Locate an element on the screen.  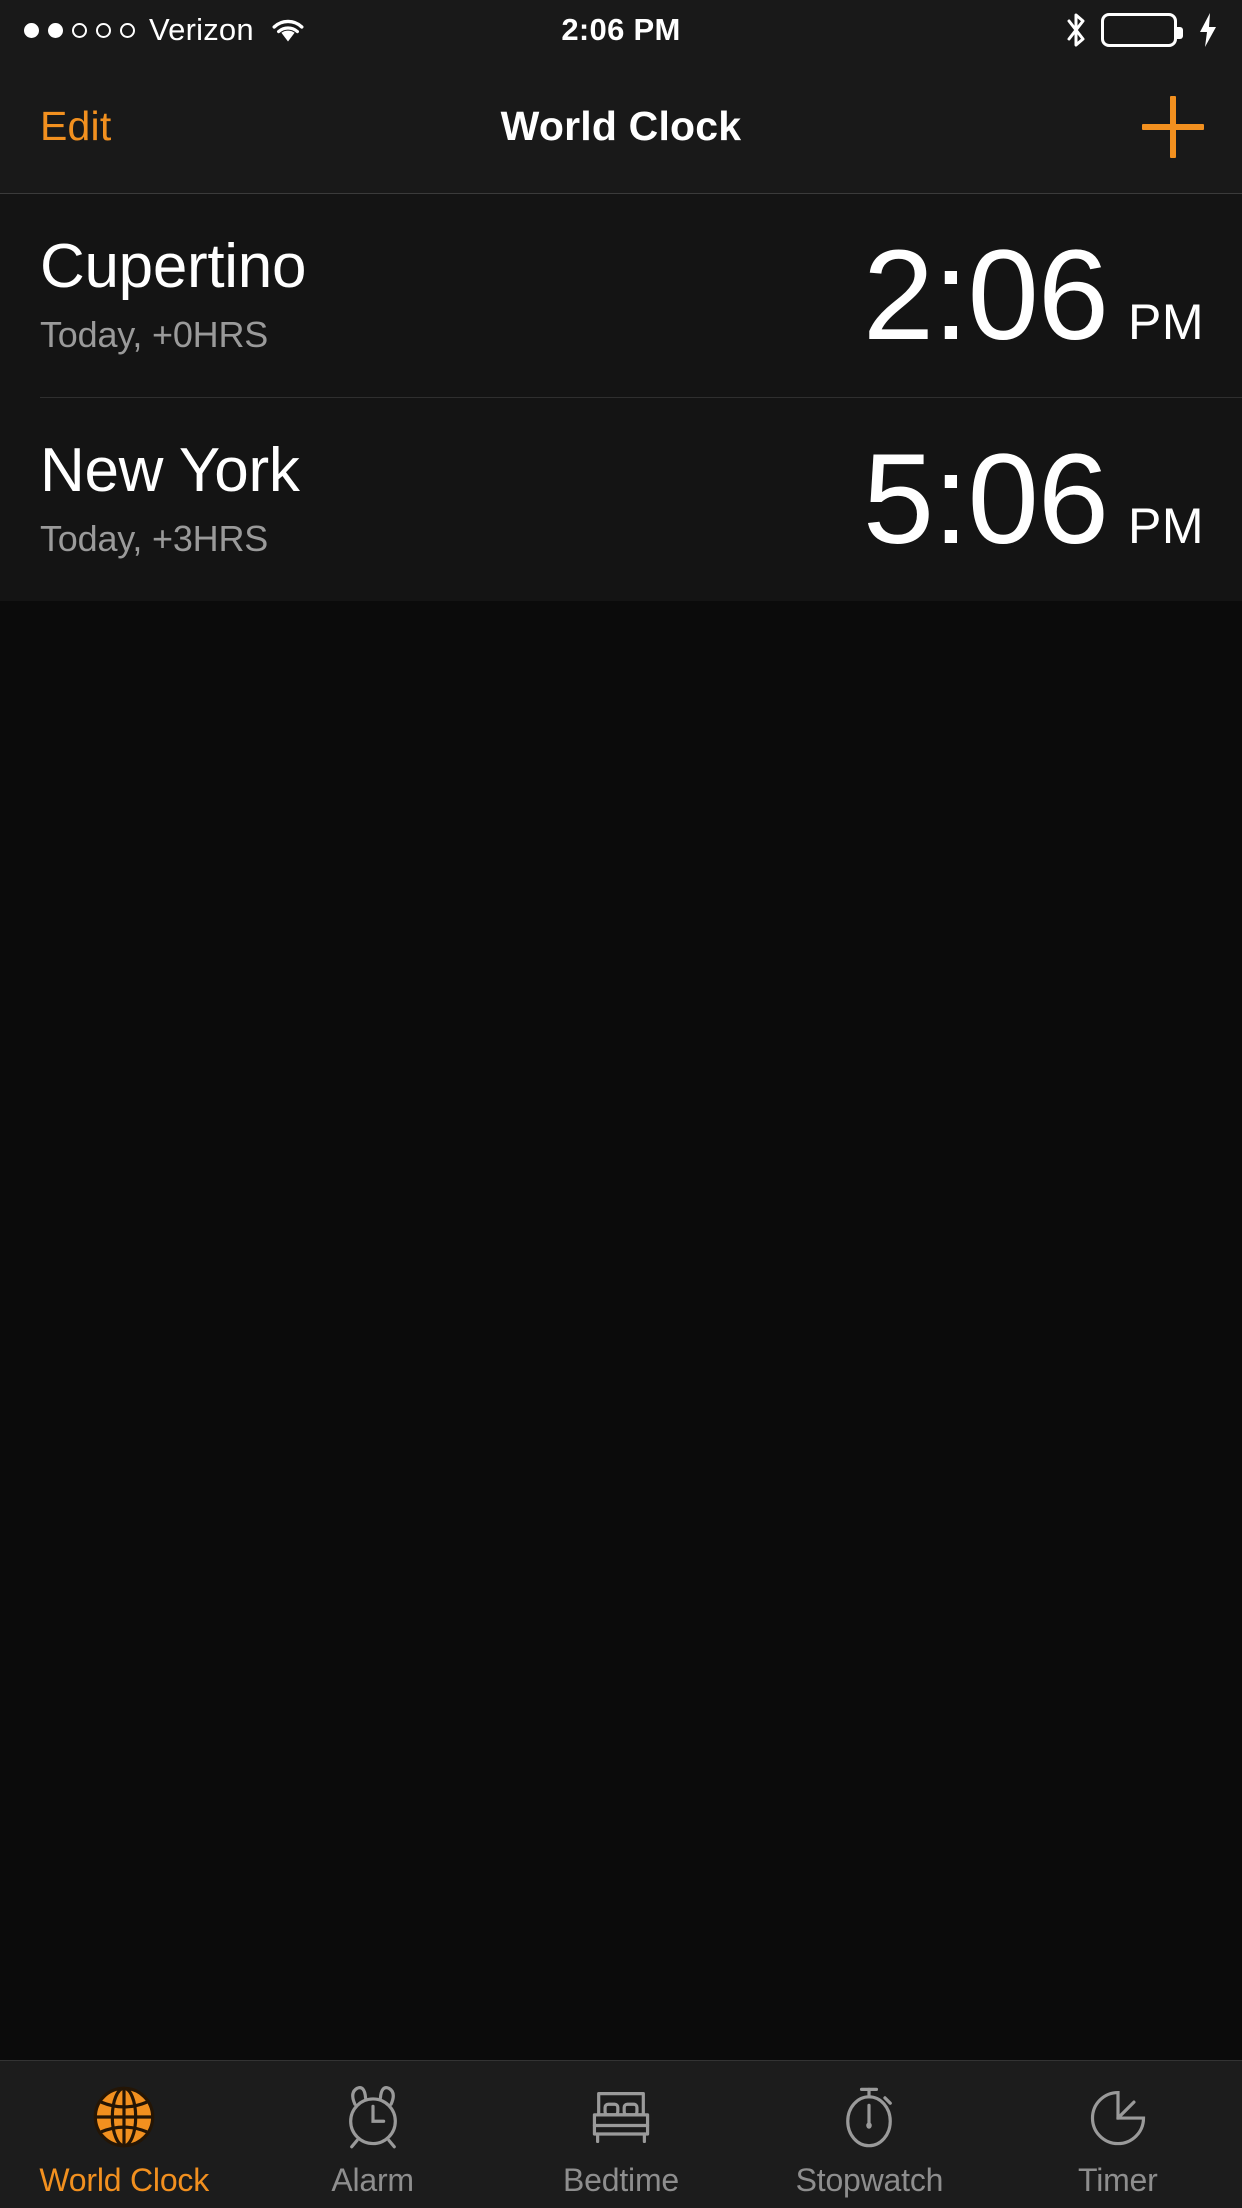
page-title: World Clock is located at coordinates (621, 126).